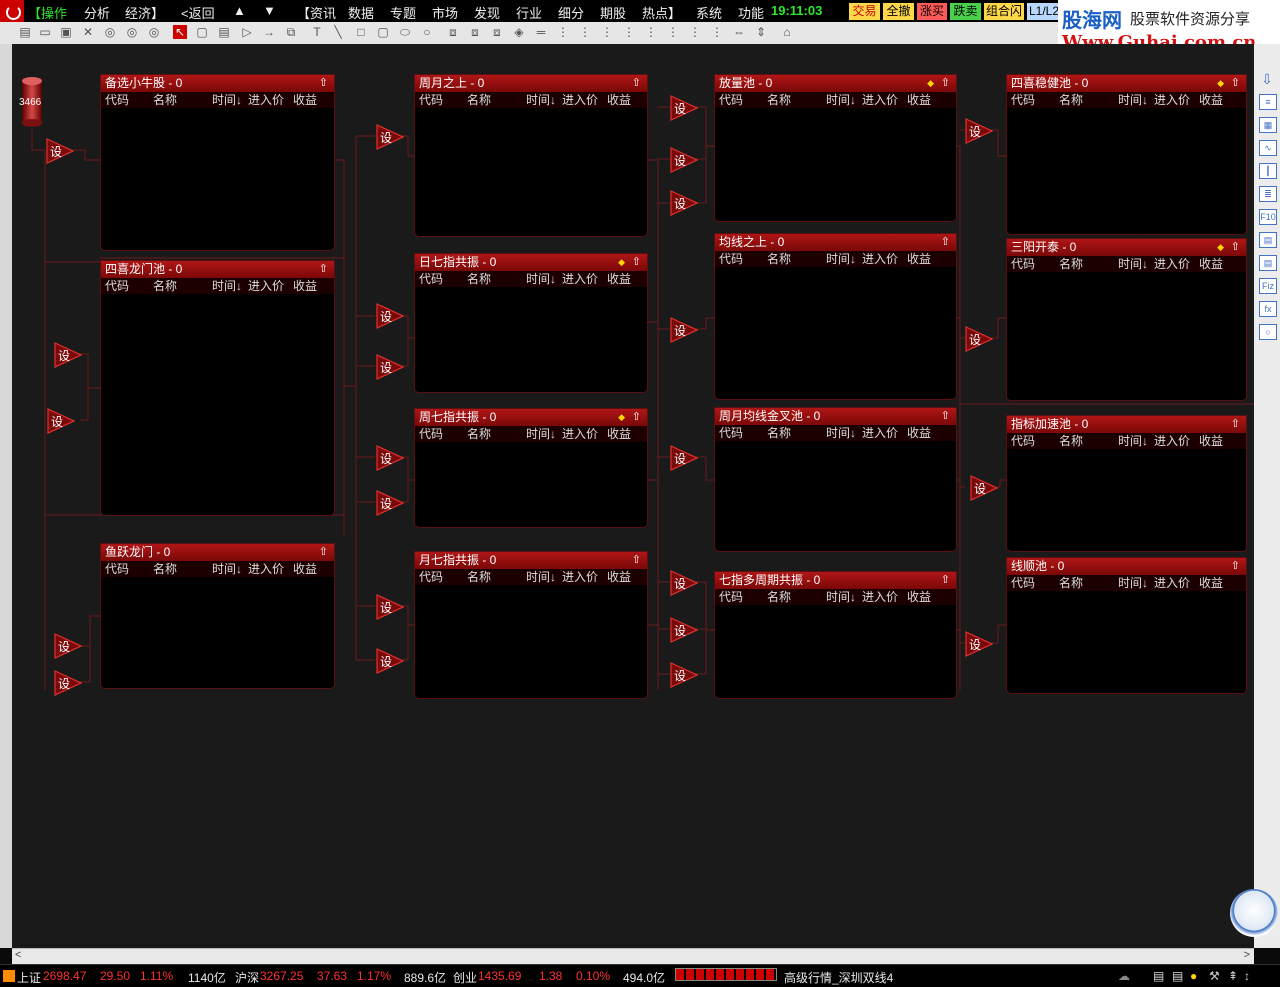  What do you see at coordinates (18, 955) in the screenshot?
I see `scroll-left-icon: <` at bounding box center [18, 955].